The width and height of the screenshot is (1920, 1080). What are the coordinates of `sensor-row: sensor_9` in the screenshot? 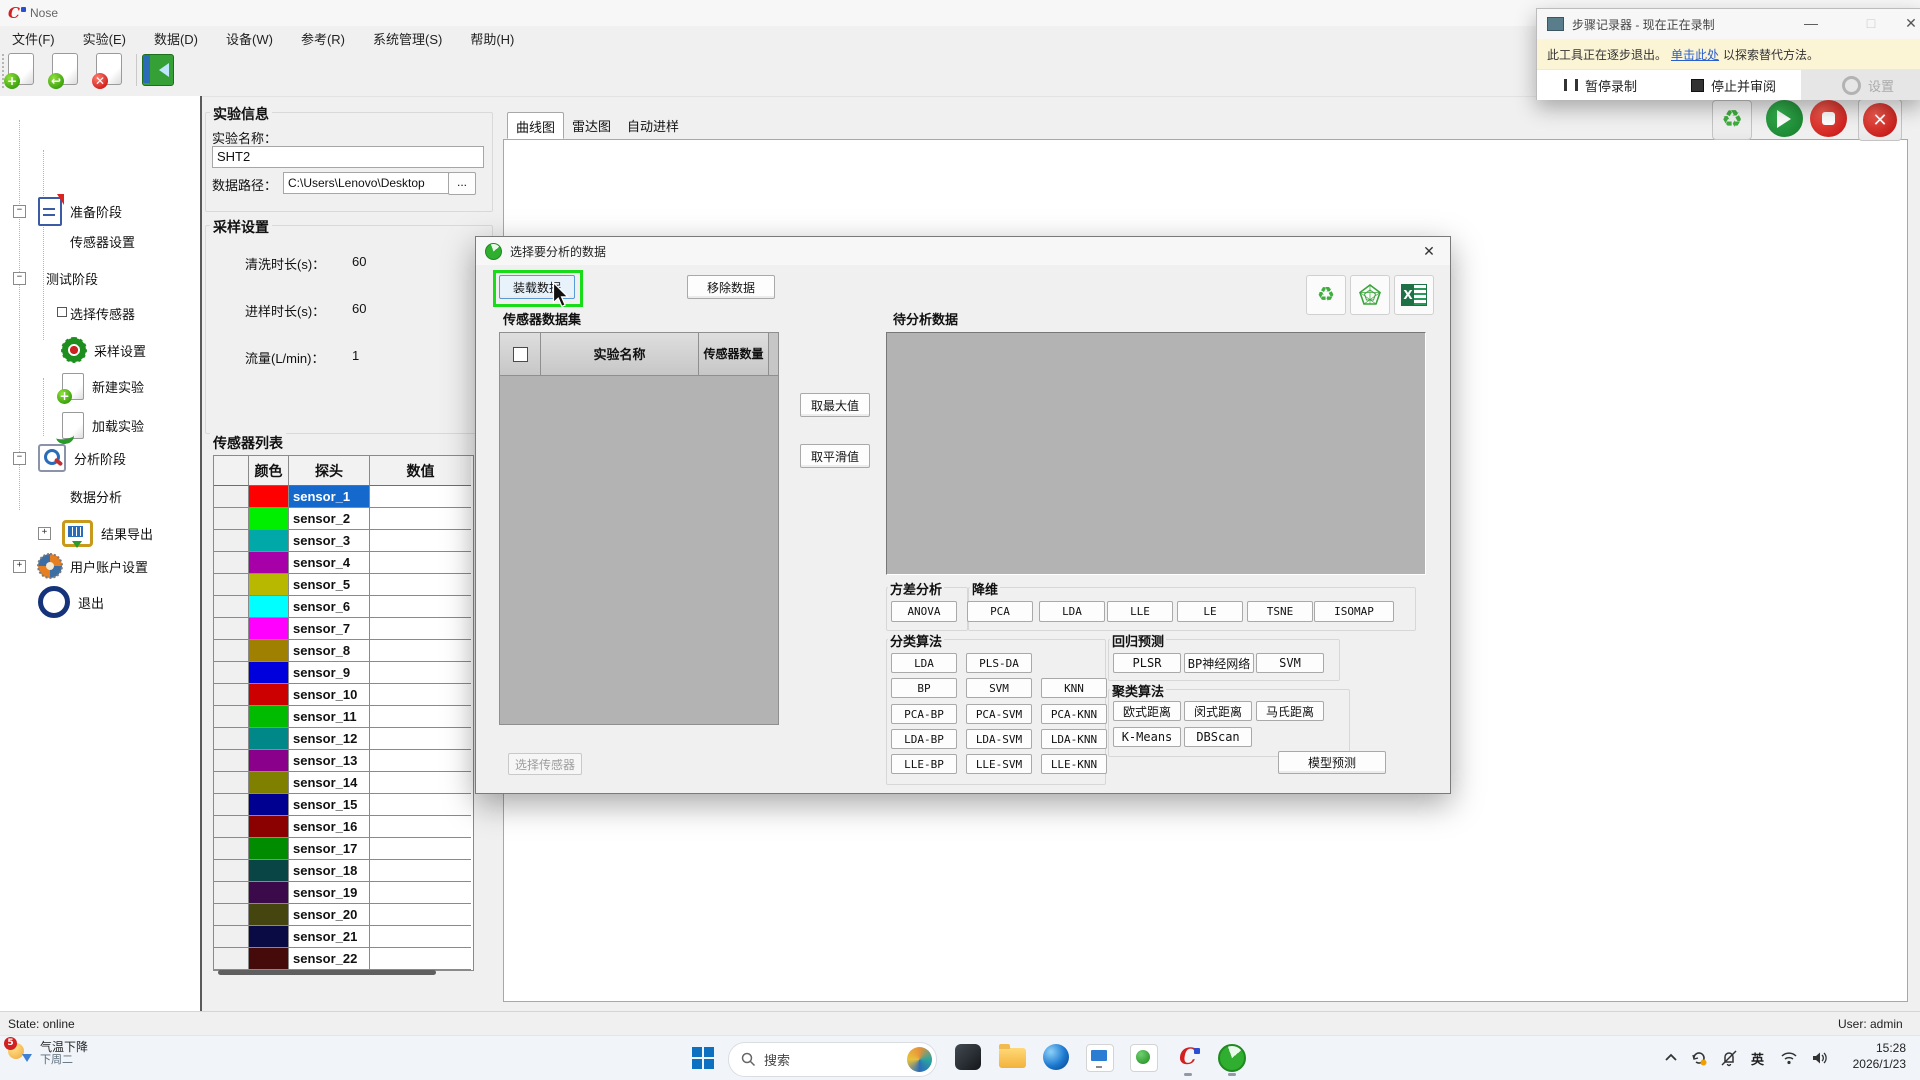 It's located at (343, 673).